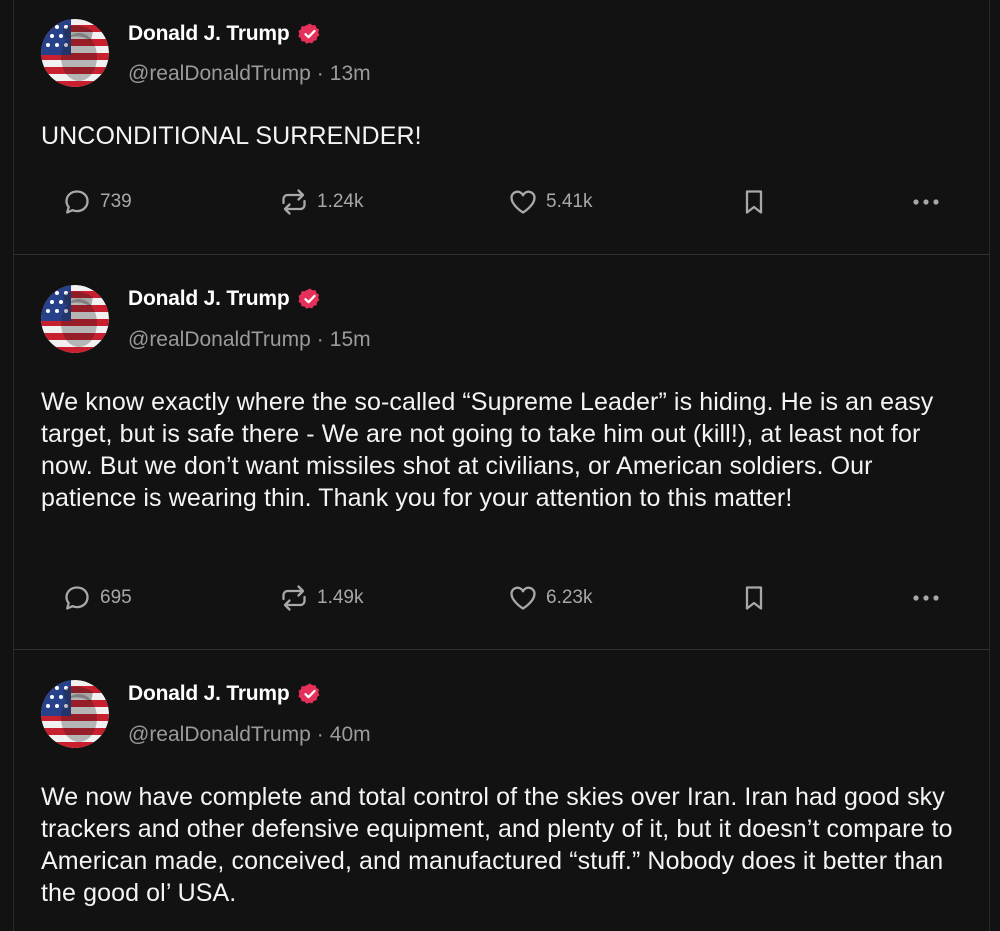  What do you see at coordinates (501, 598) in the screenshot?
I see `action-bar: 695 1.49k 6.23k` at bounding box center [501, 598].